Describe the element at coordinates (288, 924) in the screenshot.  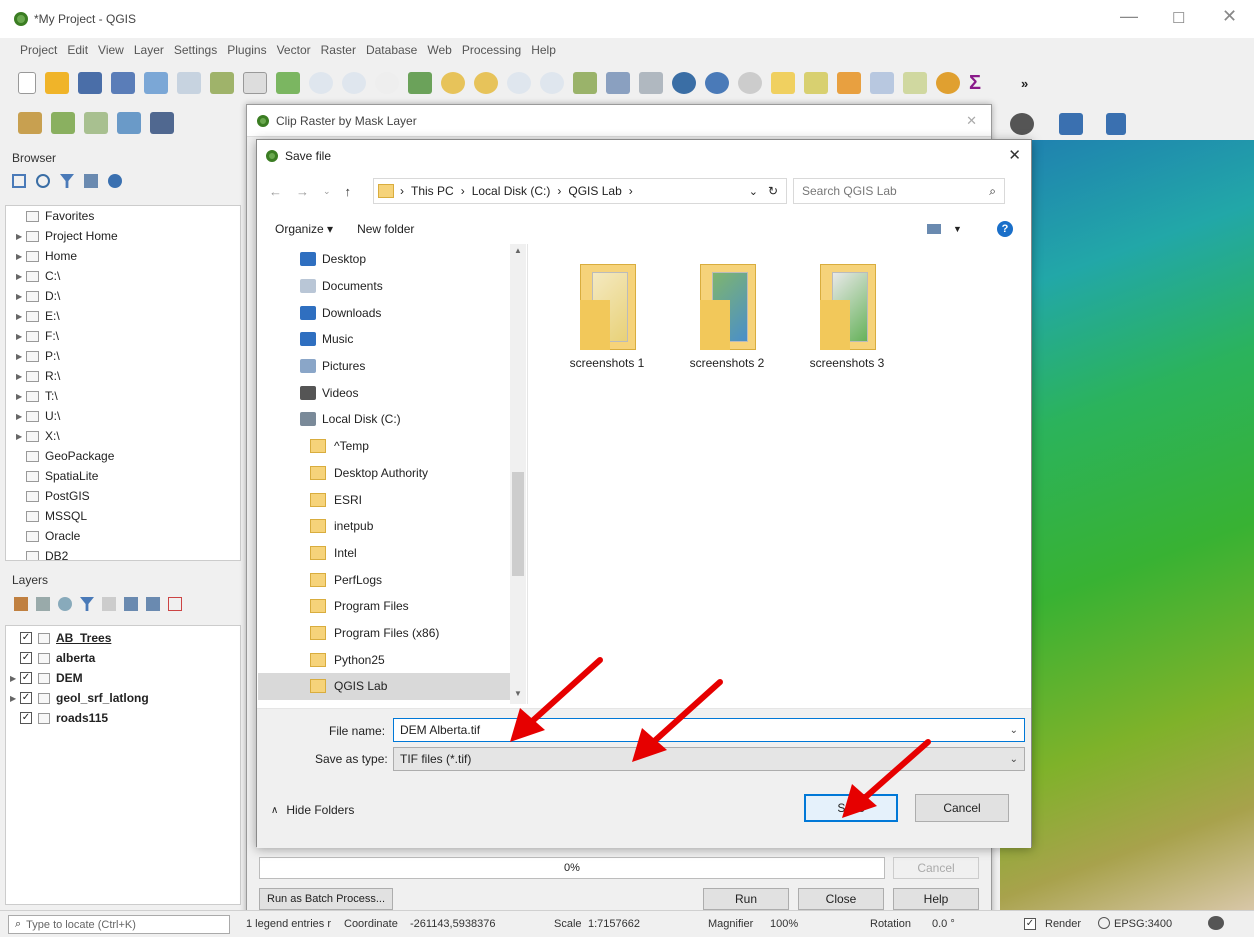
I see `legend-entries-text: 1 legend entries r` at that location.